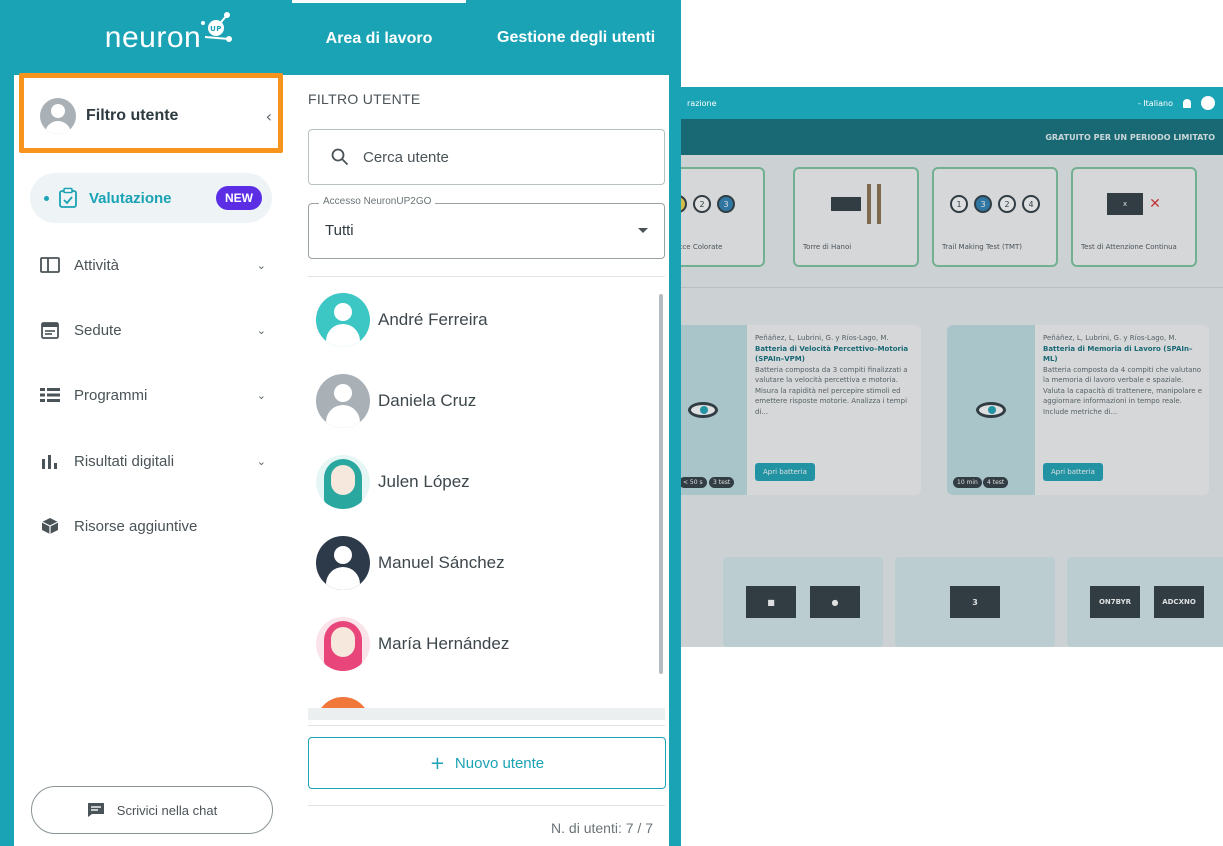 The image size is (1223, 846). What do you see at coordinates (68, 197) in the screenshot?
I see `clipboard-check-icon` at bounding box center [68, 197].